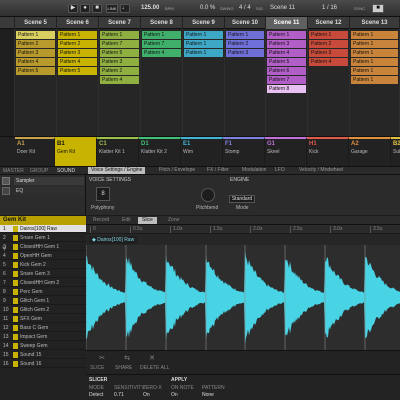 This screenshot has width=400, height=400. Describe the element at coordinates (43, 319) in the screenshot. I see `sound-slot: 11 SFX Gem` at that location.